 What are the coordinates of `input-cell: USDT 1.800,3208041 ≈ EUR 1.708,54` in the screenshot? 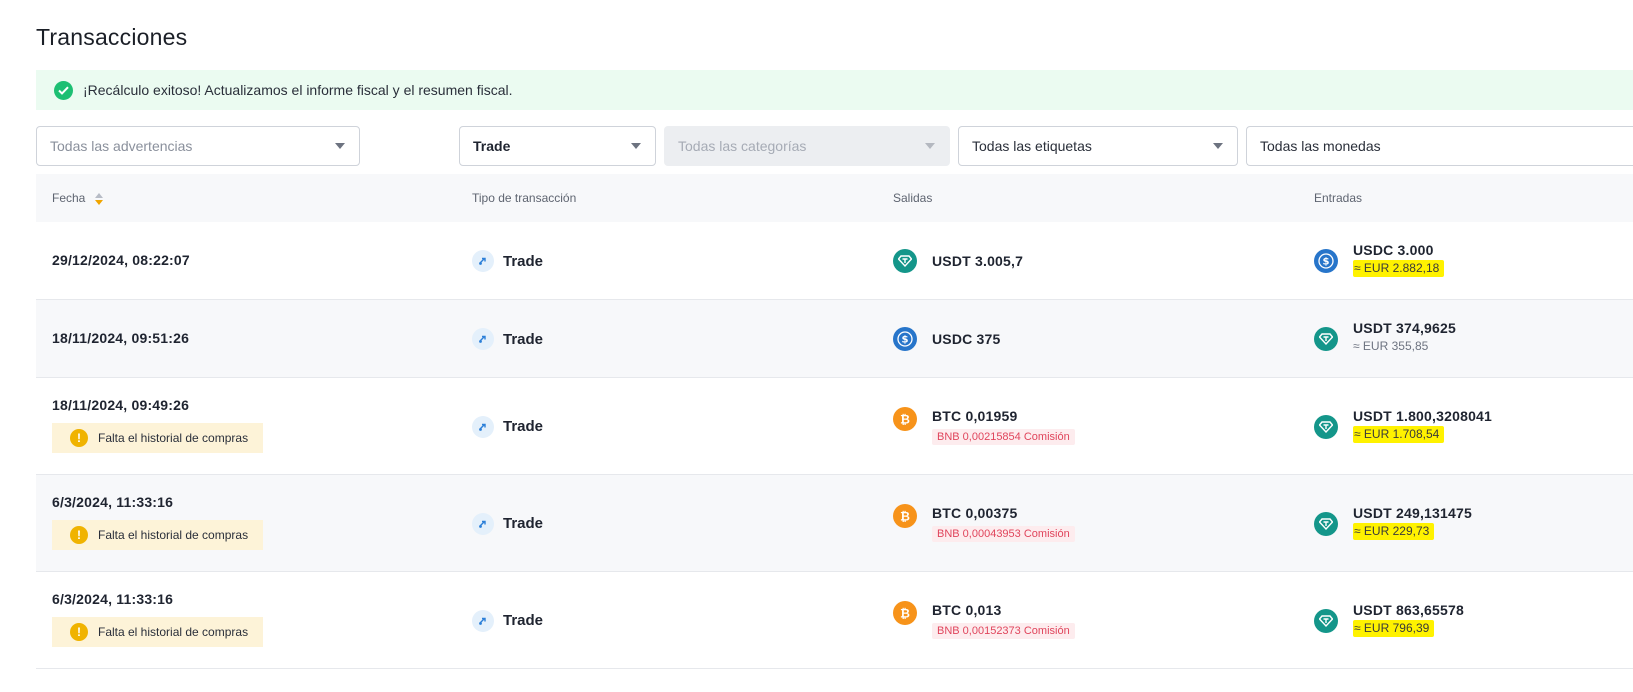 It's located at (1403, 425).